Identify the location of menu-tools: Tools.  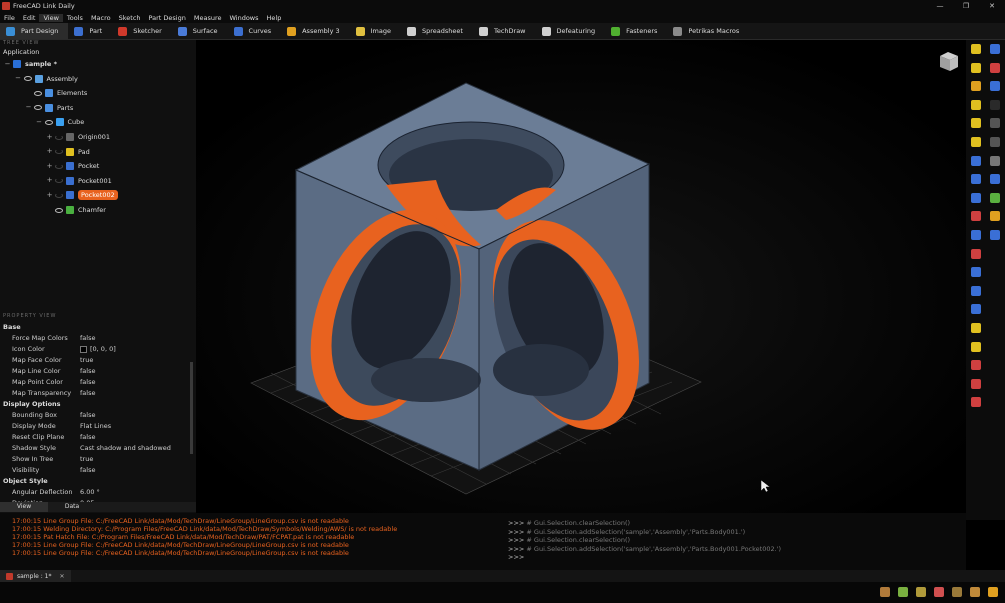
(75, 18).